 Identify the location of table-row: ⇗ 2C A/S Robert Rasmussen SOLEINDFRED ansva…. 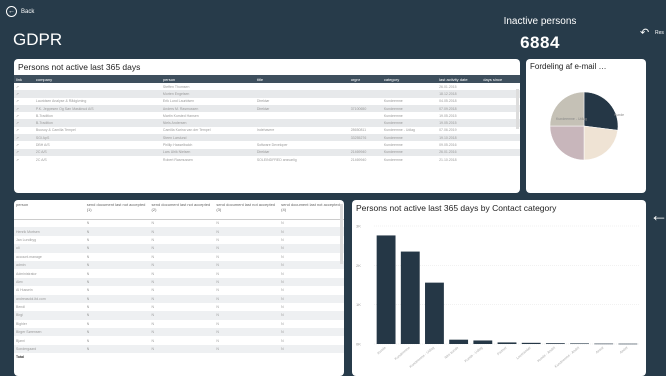
(267, 159).